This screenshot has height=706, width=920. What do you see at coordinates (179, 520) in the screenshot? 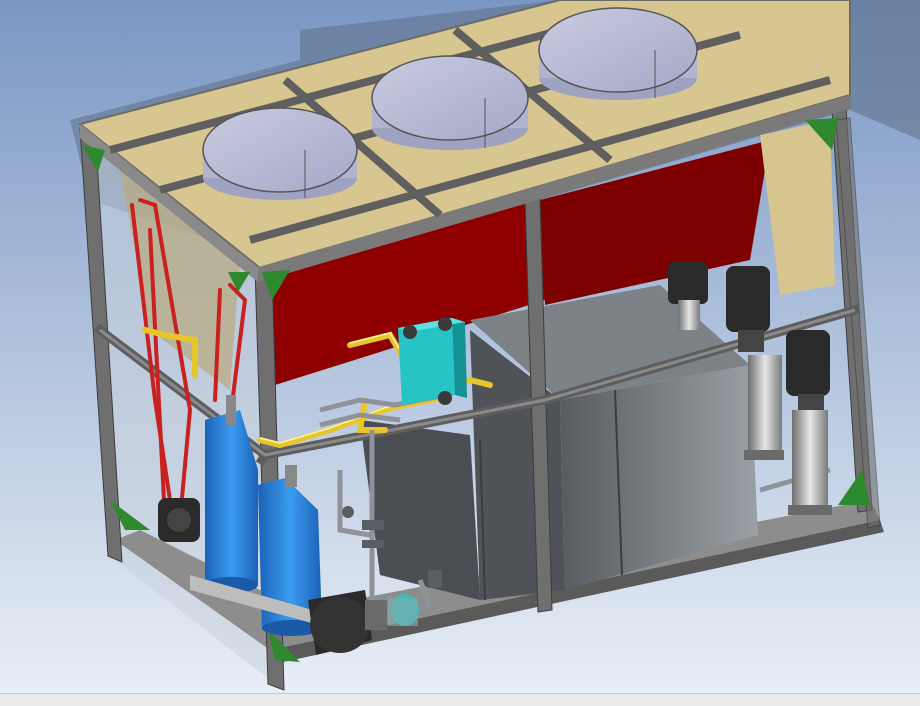
I see `small-motor-left` at bounding box center [179, 520].